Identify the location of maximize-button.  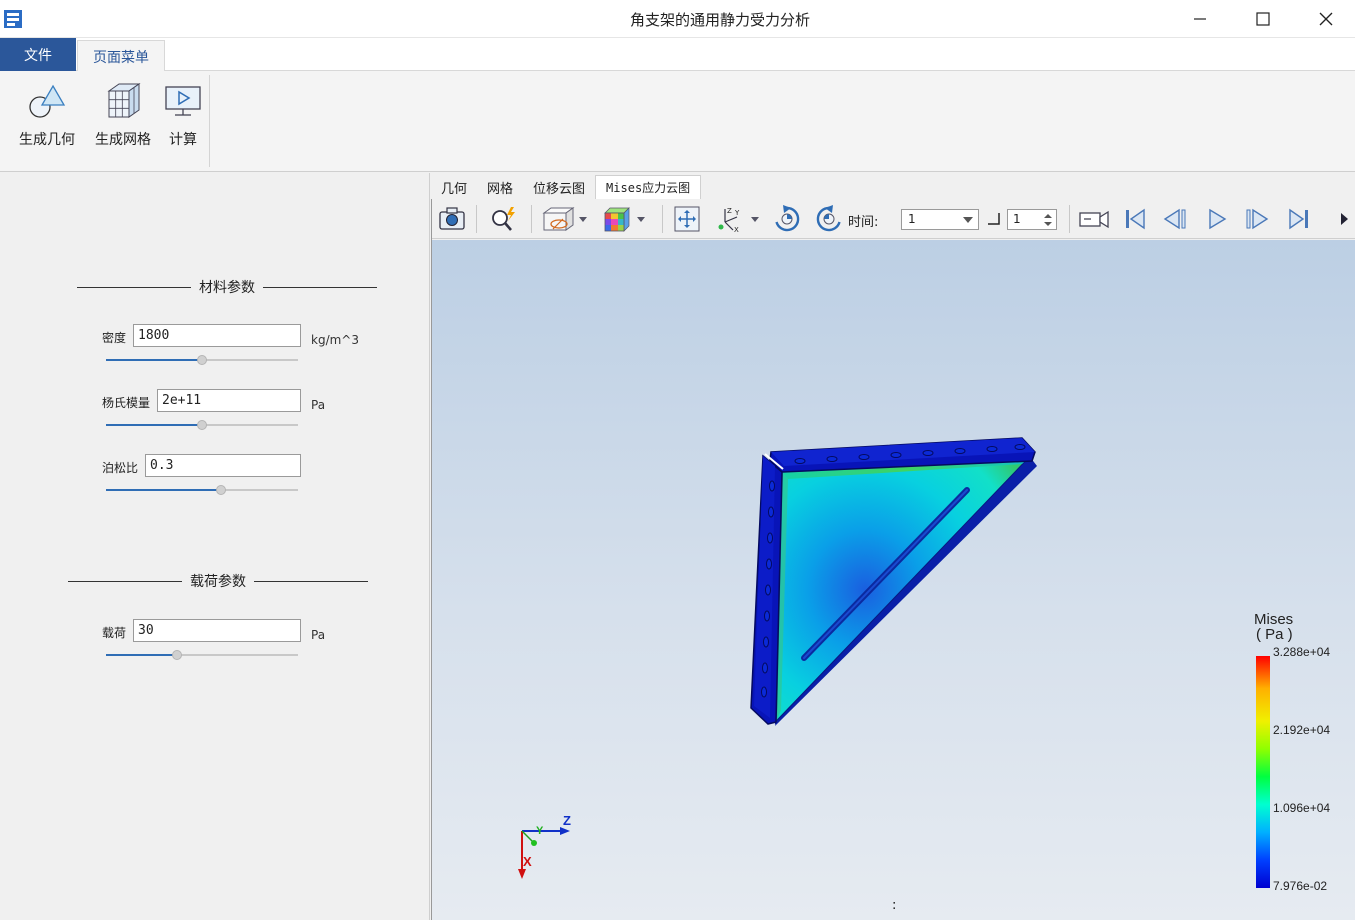
(1263, 19).